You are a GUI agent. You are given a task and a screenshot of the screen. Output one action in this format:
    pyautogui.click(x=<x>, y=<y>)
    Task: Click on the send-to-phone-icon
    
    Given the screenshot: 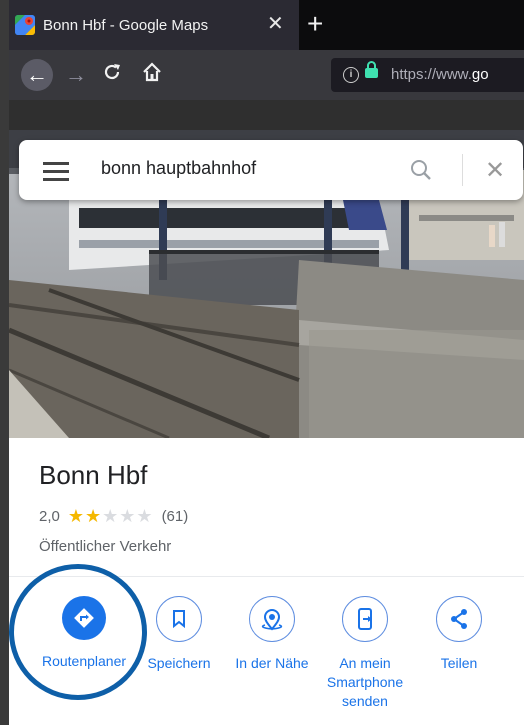 What is the action you would take?
    pyautogui.click(x=365, y=619)
    